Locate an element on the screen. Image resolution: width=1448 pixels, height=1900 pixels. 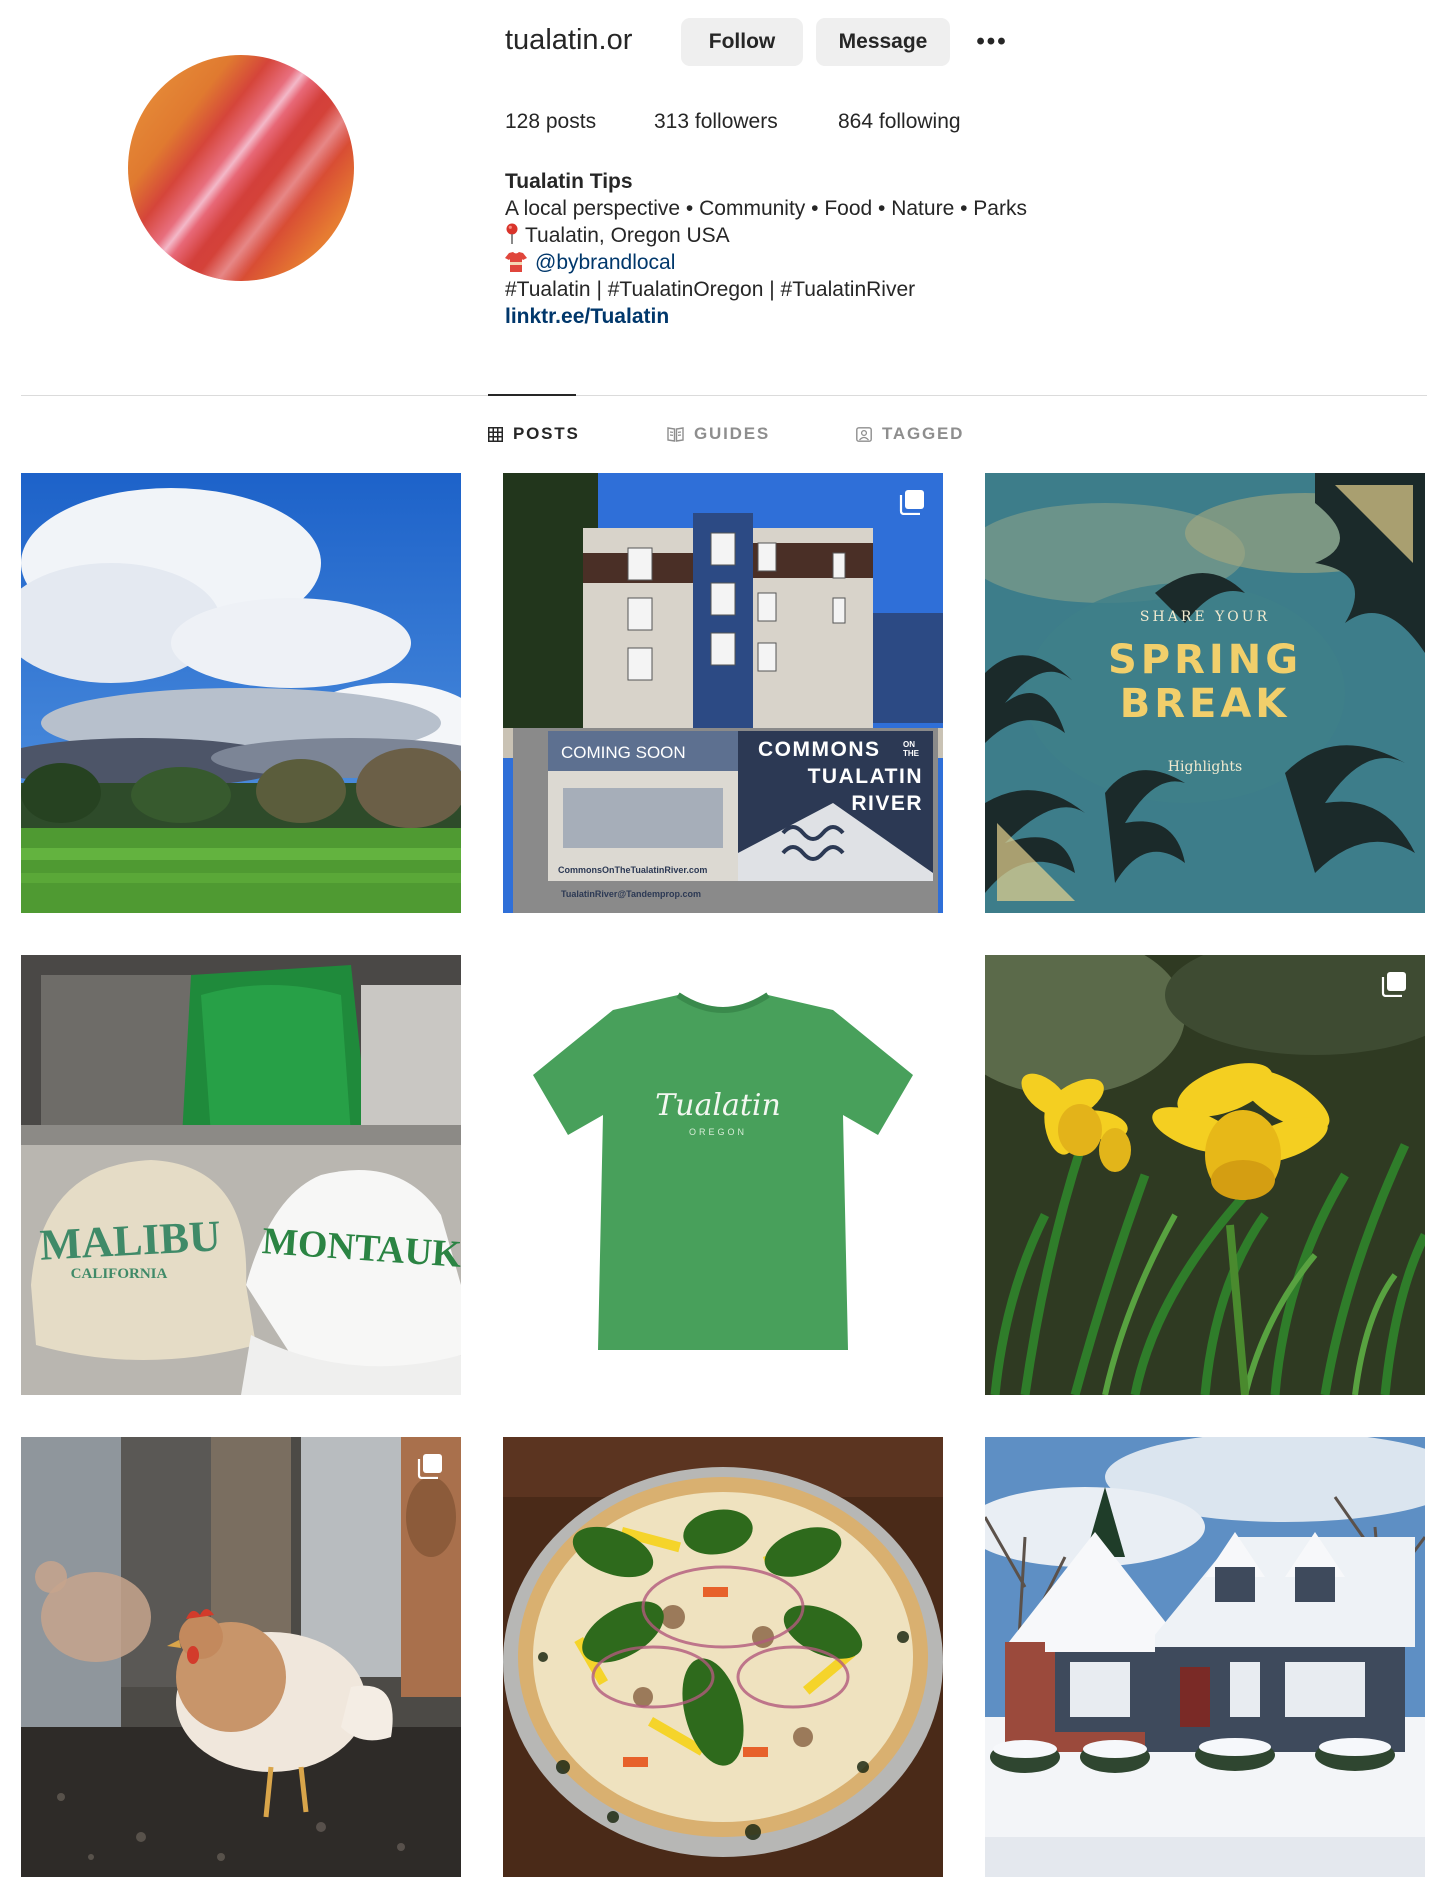
banner-tualatin: TUALATIN is located at coordinates (865, 776).